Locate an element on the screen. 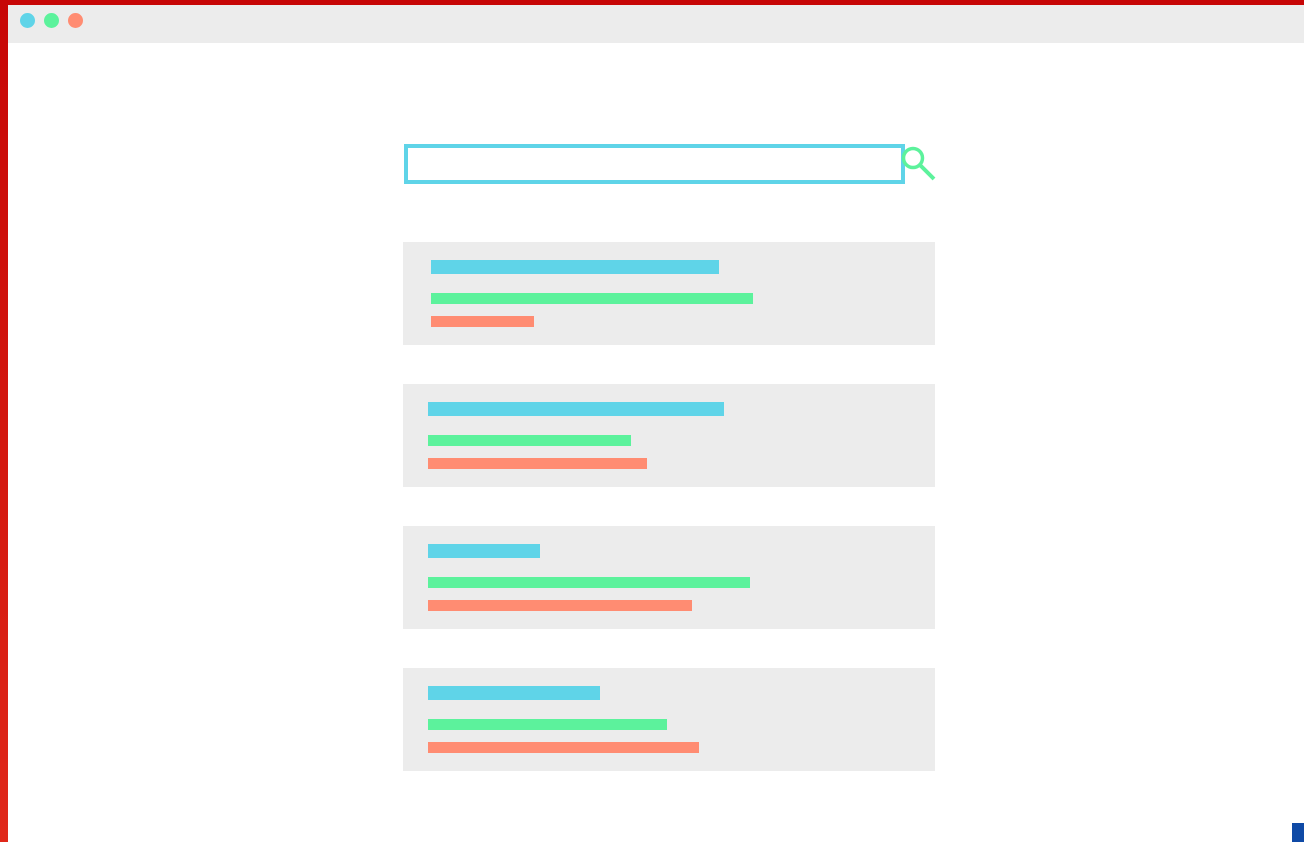 The height and width of the screenshot is (842, 1304). search-input is located at coordinates (654, 164).